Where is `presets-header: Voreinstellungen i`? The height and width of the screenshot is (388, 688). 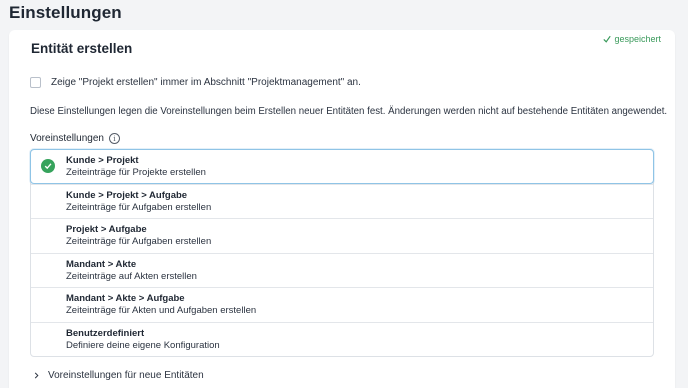
presets-header: Voreinstellungen i is located at coordinates (75, 138).